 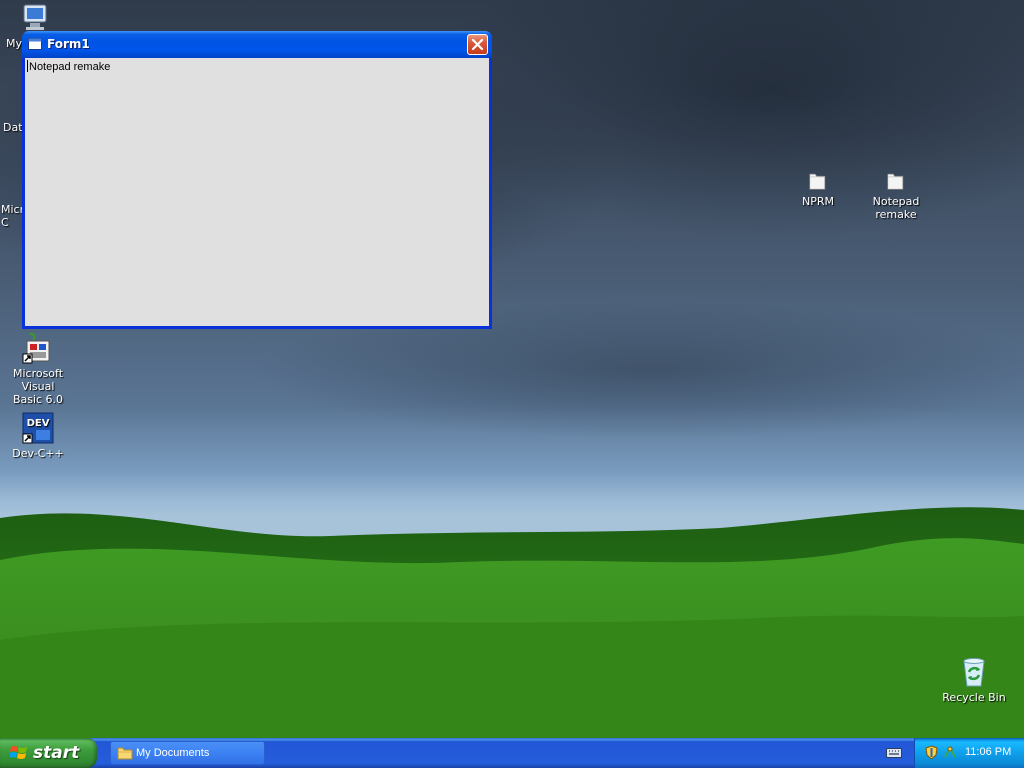 I want to click on desktop-icon-label: Dev-C++, so click(x=38, y=453).